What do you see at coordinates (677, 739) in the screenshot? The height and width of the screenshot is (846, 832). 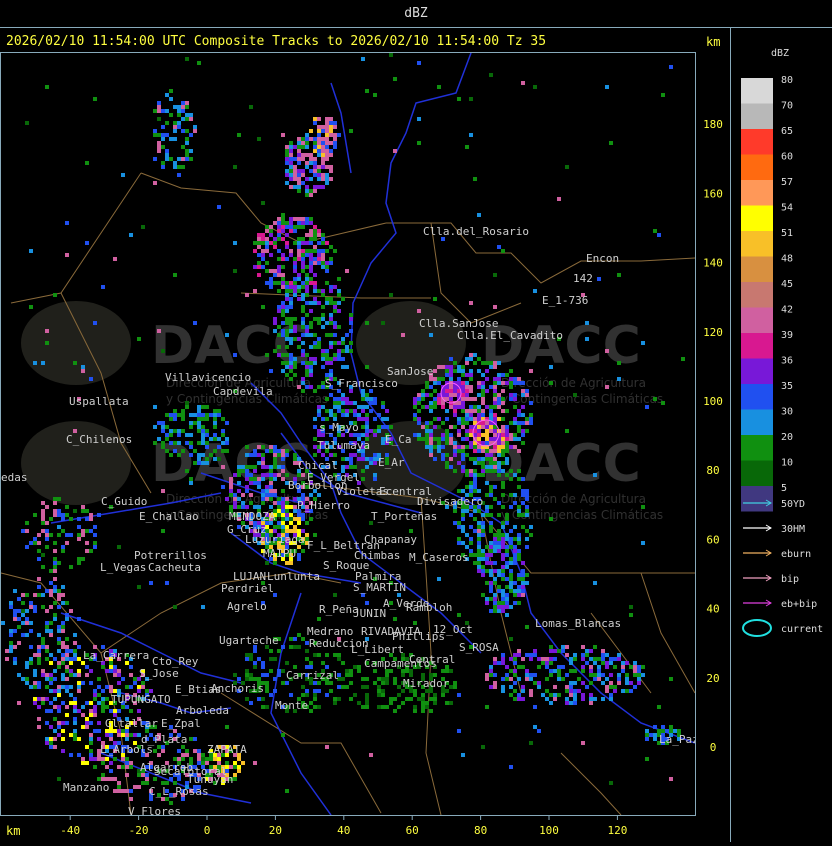 I see `place-label: La_Paz` at bounding box center [677, 739].